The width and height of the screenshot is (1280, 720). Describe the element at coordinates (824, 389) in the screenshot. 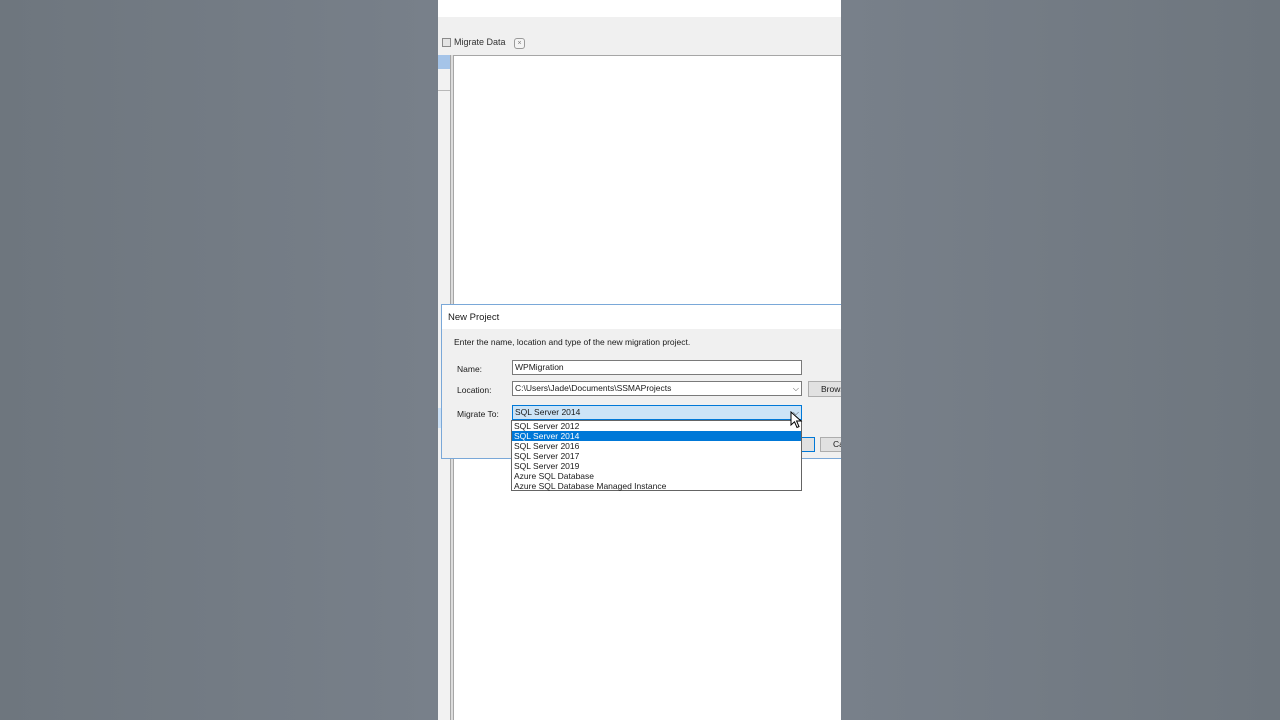

I see `browse-button: Brows` at that location.